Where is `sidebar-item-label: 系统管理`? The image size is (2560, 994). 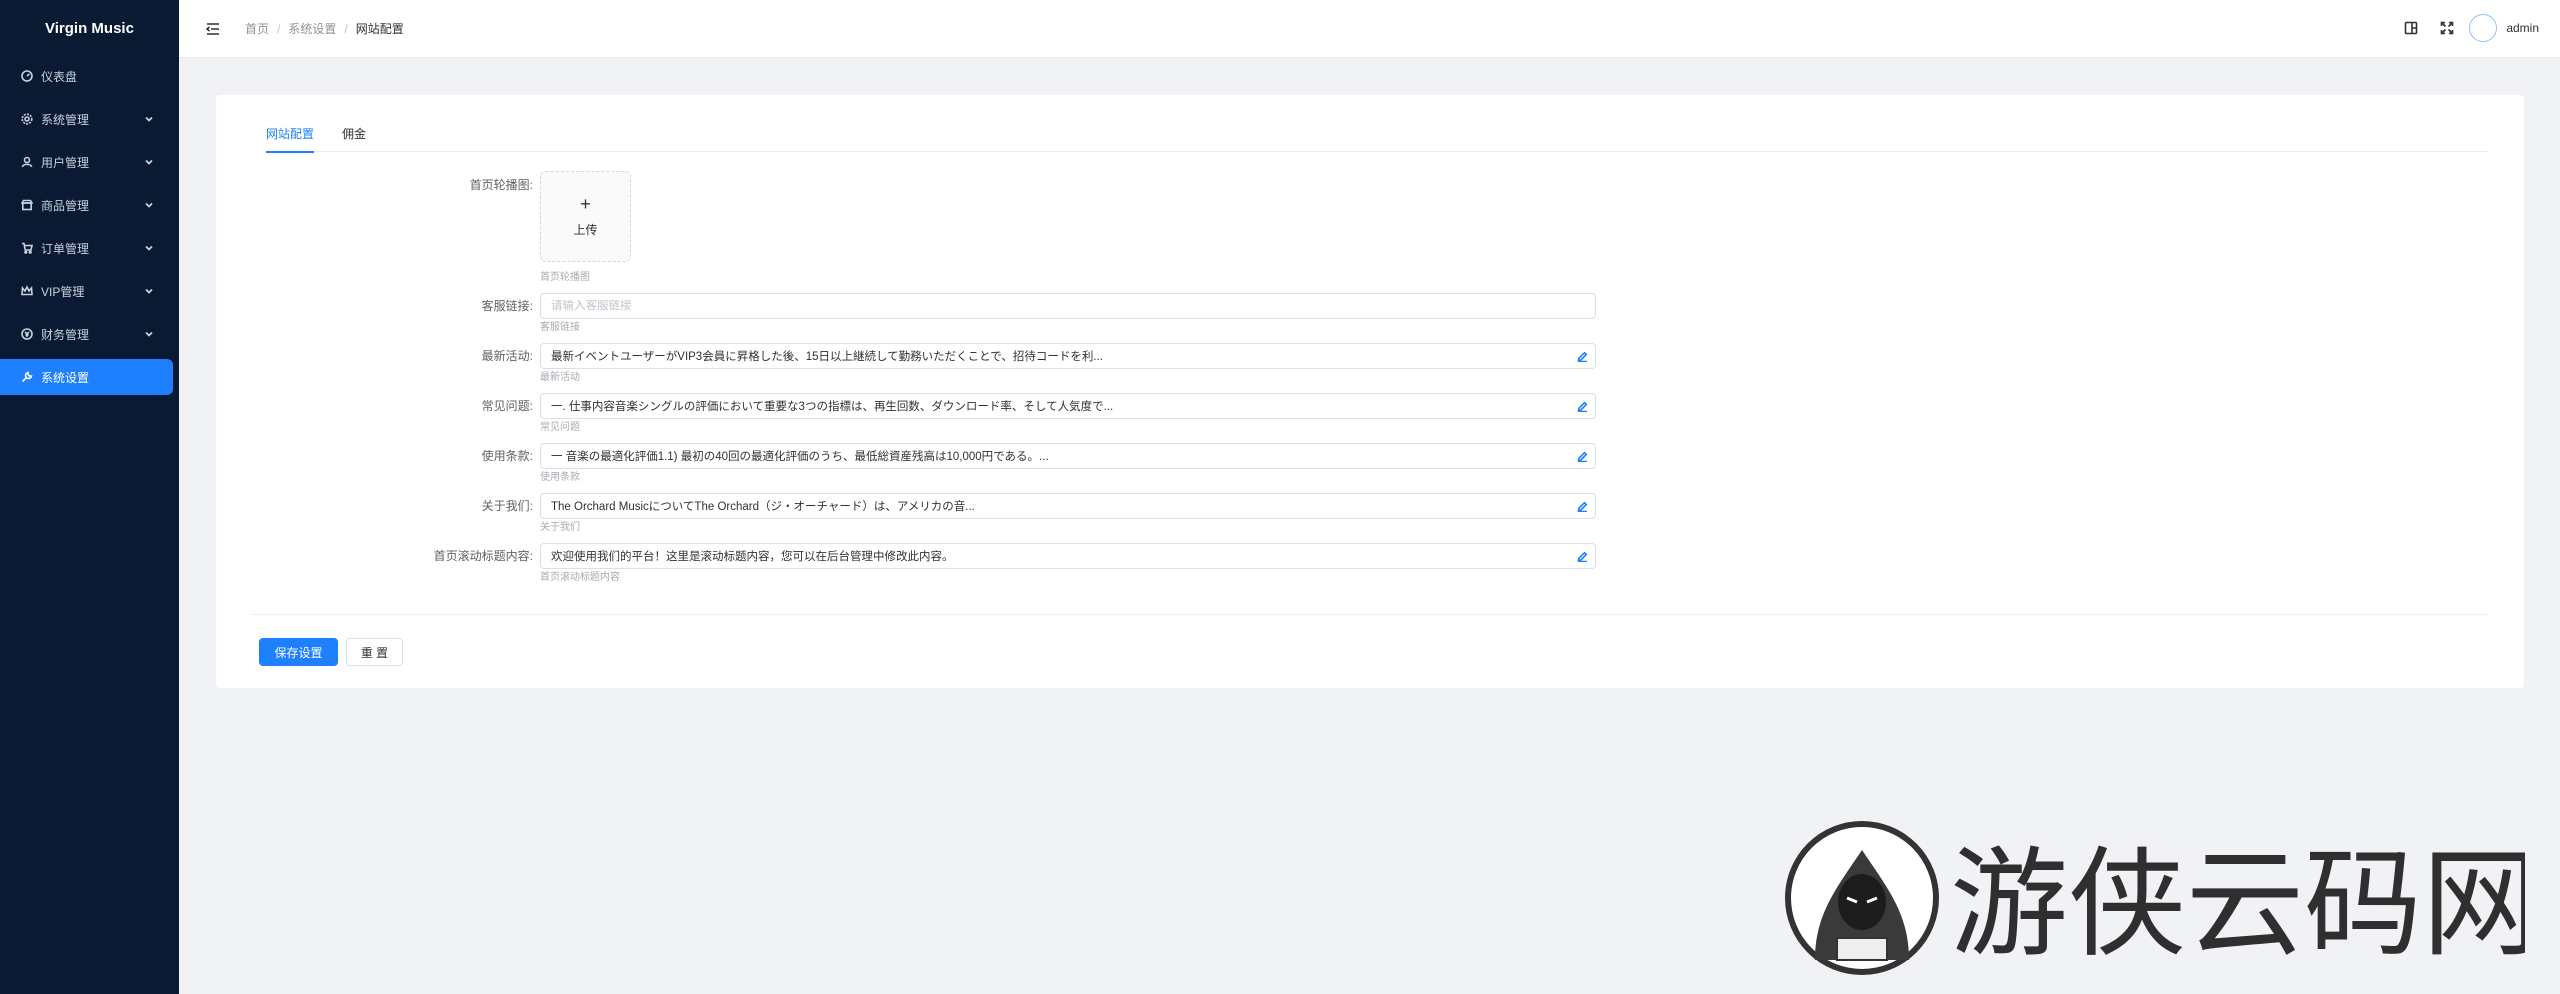
sidebar-item-label: 系统管理 is located at coordinates (65, 119).